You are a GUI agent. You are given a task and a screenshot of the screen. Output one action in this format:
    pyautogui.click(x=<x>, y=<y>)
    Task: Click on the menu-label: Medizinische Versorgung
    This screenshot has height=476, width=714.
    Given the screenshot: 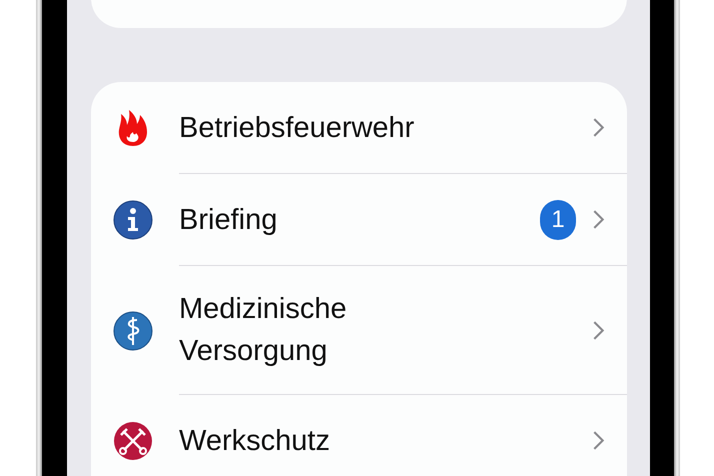 What is the action you would take?
    pyautogui.click(x=263, y=330)
    